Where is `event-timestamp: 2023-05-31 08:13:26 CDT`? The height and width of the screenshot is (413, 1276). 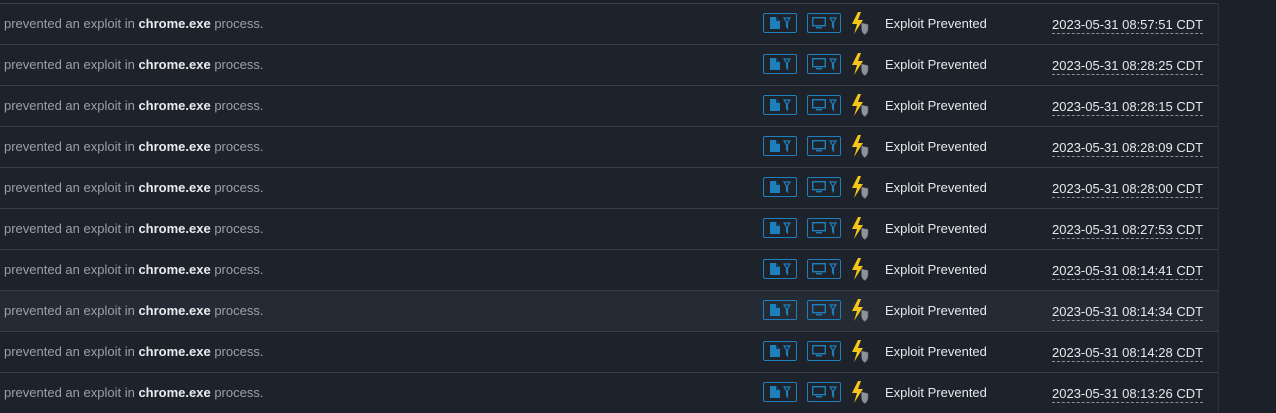 event-timestamp: 2023-05-31 08:13:26 CDT is located at coordinates (1128, 394).